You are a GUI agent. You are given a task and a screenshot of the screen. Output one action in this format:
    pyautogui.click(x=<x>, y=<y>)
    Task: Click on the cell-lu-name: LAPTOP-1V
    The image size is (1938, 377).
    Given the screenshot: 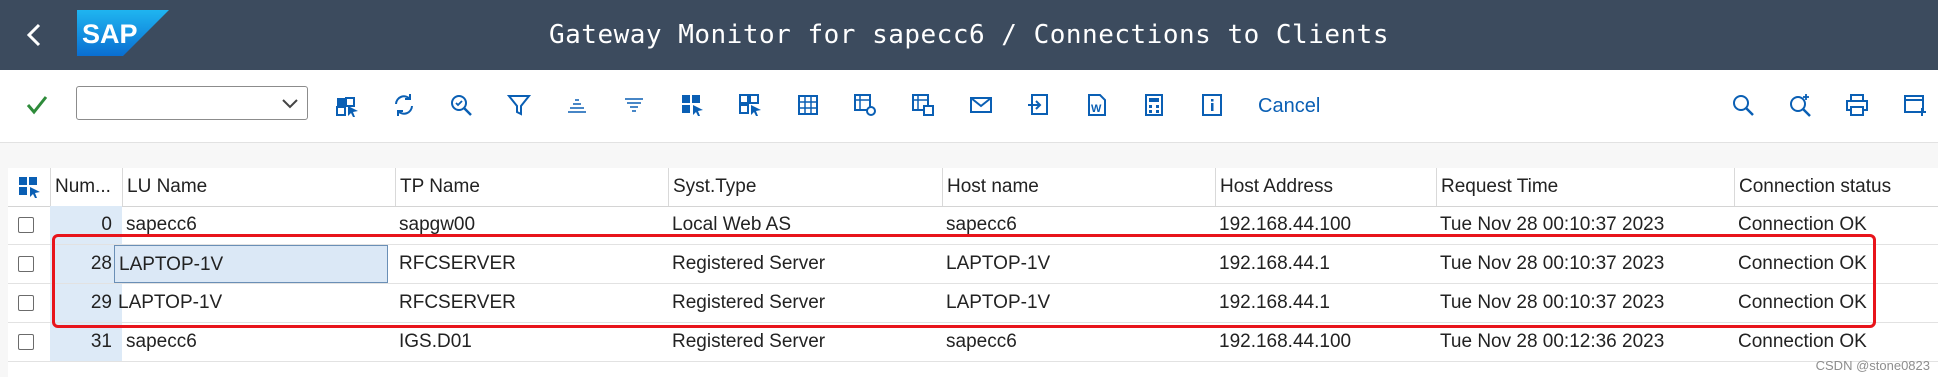 What is the action you would take?
    pyautogui.click(x=254, y=303)
    